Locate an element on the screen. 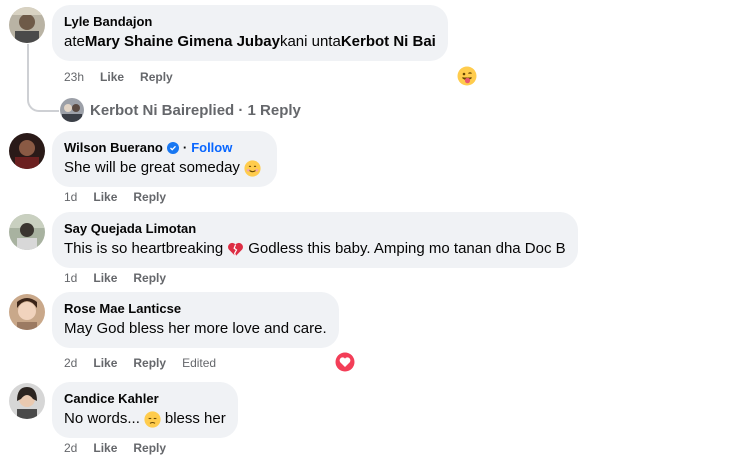 This screenshot has width=750, height=459. love-reaction-icon is located at coordinates (345, 362).